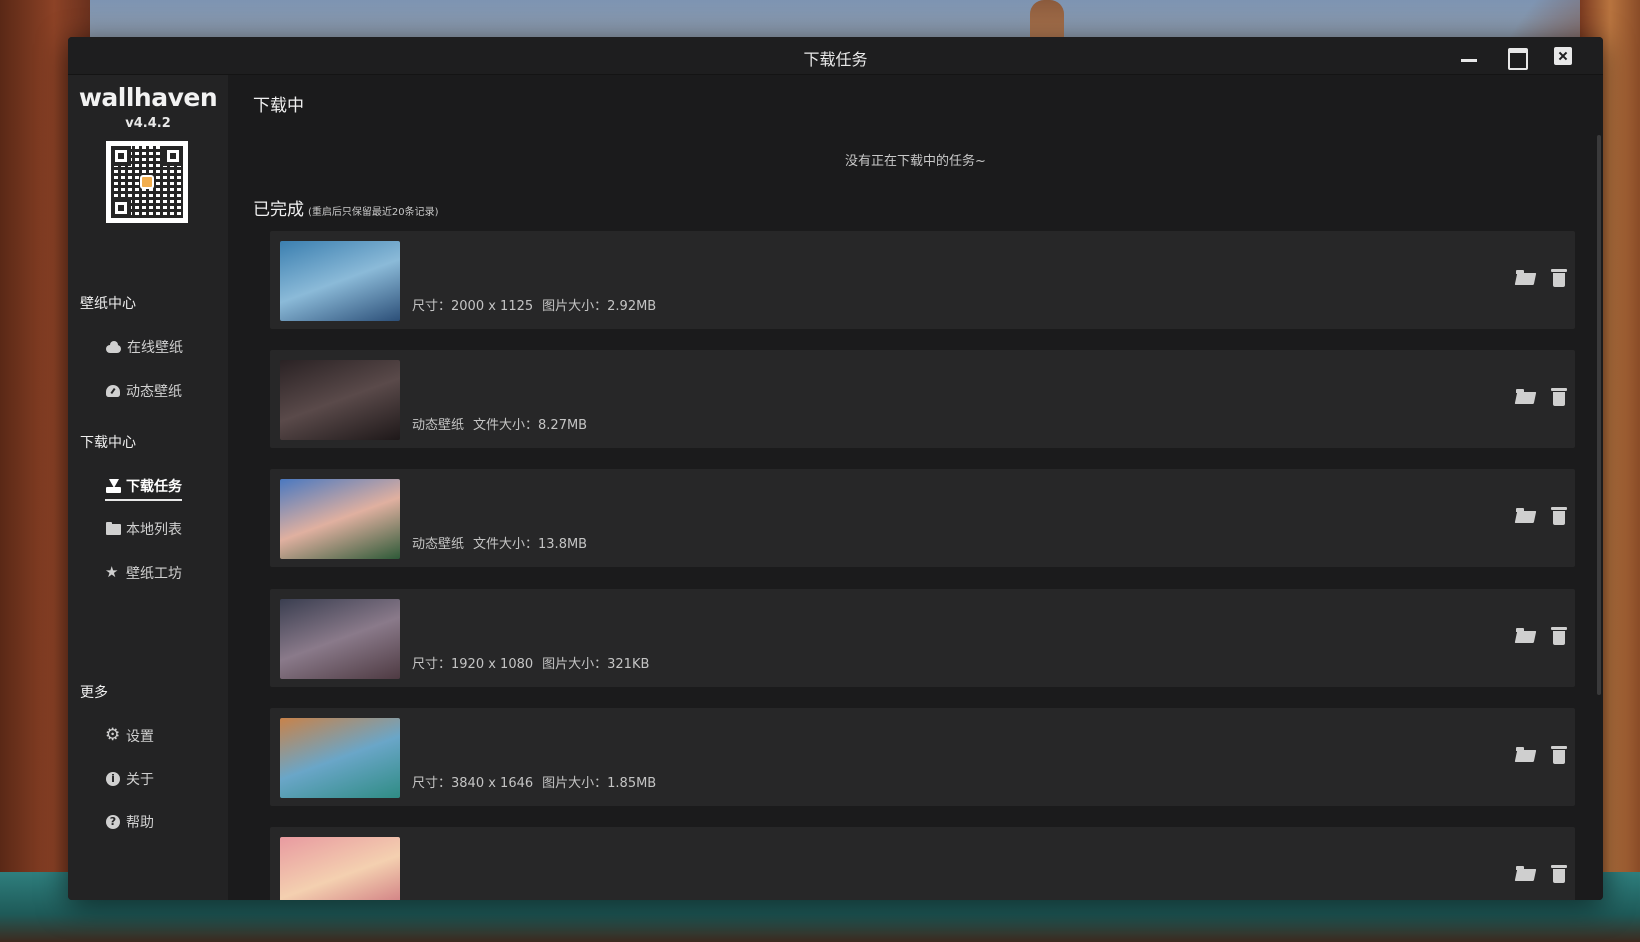 This screenshot has width=1640, height=942. Describe the element at coordinates (922, 863) in the screenshot. I see `list-item` at that location.